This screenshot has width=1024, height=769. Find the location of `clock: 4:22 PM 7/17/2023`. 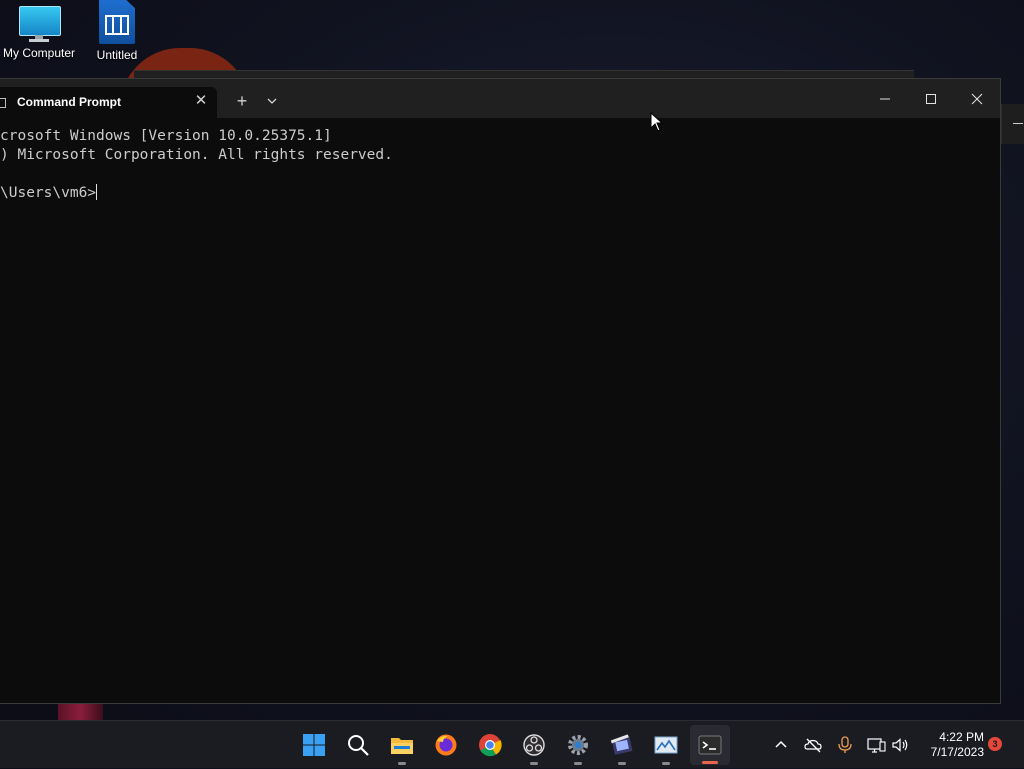

clock: 4:22 PM 7/17/2023 is located at coordinates (949, 745).